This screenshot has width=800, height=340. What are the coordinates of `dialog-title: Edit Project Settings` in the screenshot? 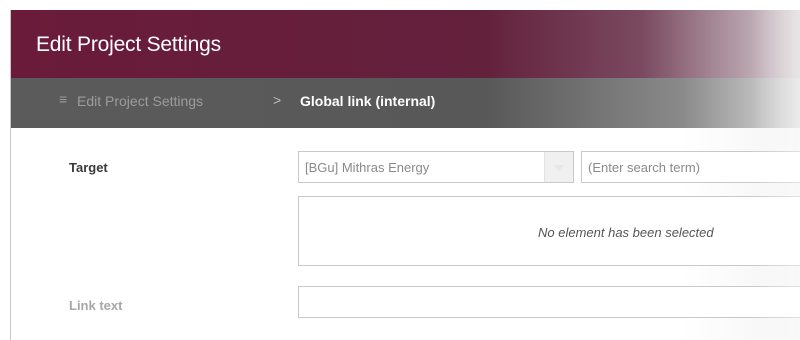 It's located at (128, 44).